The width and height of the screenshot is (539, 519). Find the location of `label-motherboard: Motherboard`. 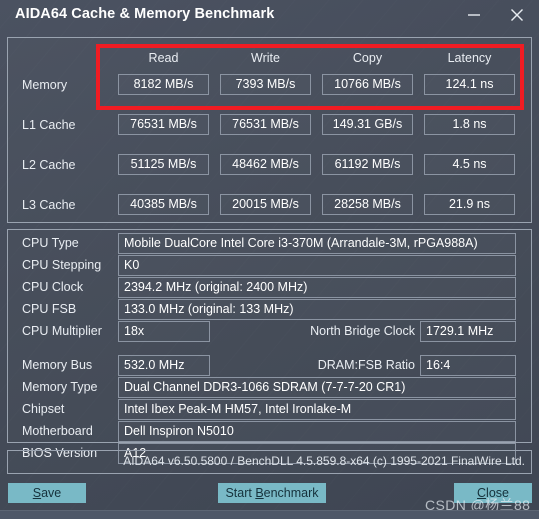

label-motherboard: Motherboard is located at coordinates (57, 431).